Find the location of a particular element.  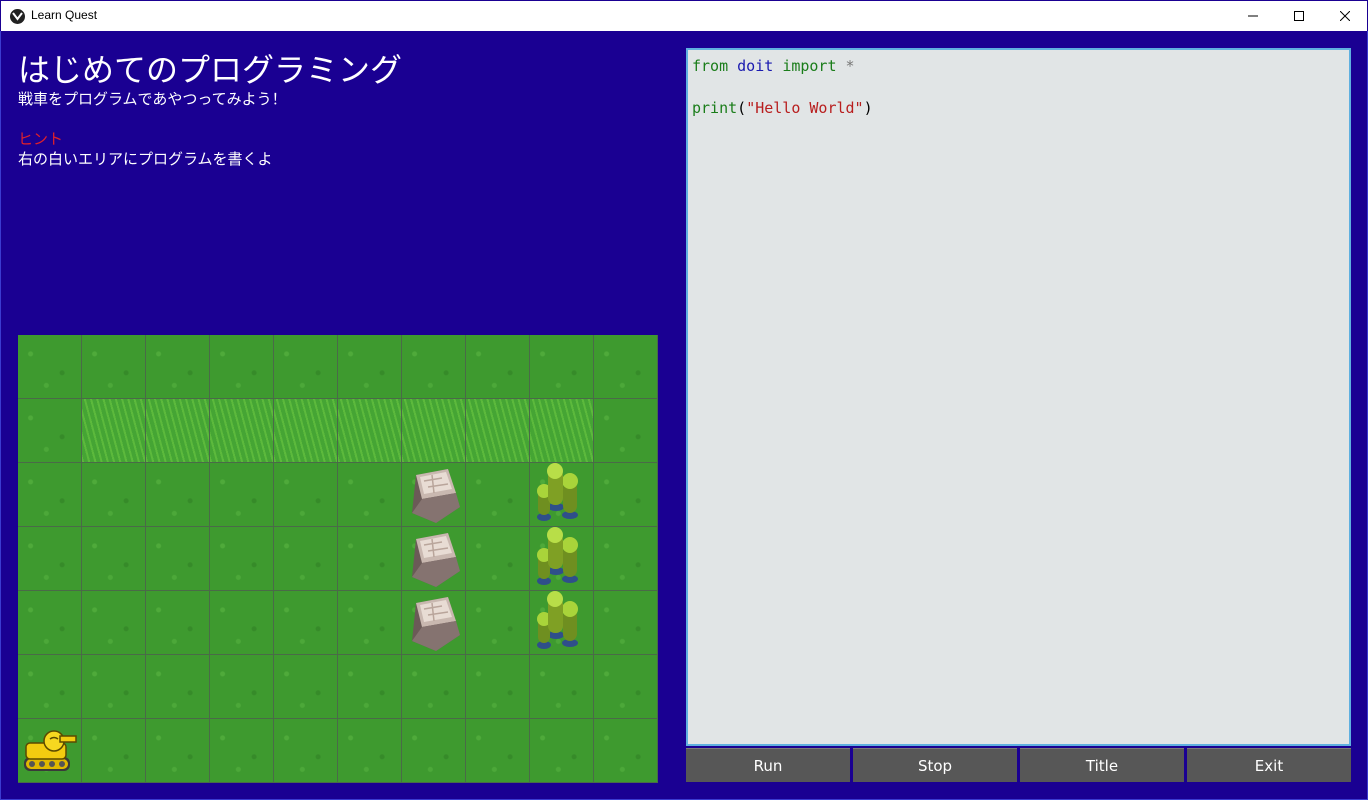

control-buttons: Run Stop Title Exit is located at coordinates (1018, 765).